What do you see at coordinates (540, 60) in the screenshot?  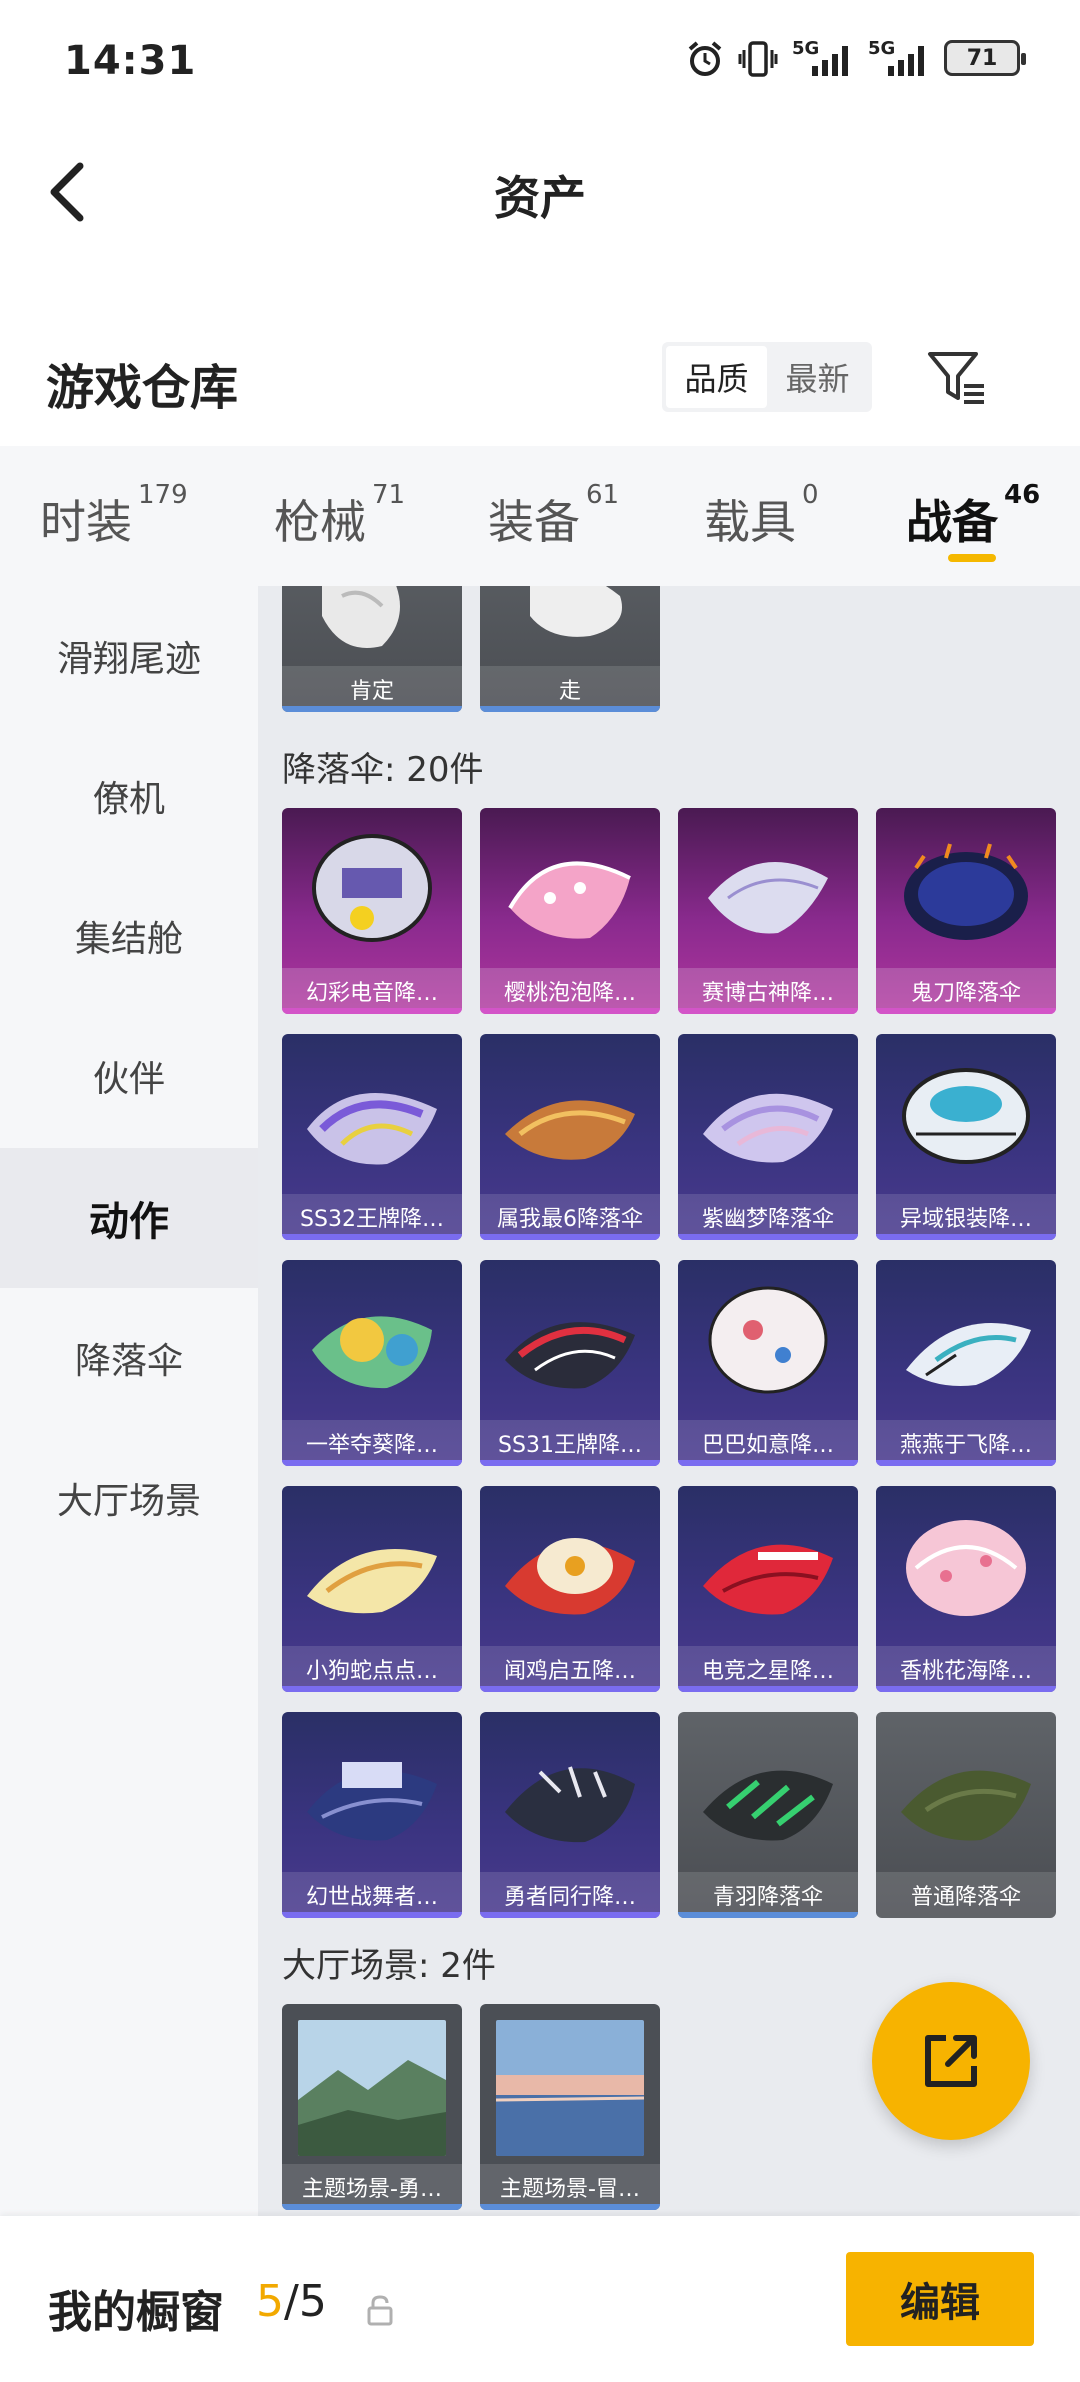 I see `status-bar: 14:31 5G 5G 71` at bounding box center [540, 60].